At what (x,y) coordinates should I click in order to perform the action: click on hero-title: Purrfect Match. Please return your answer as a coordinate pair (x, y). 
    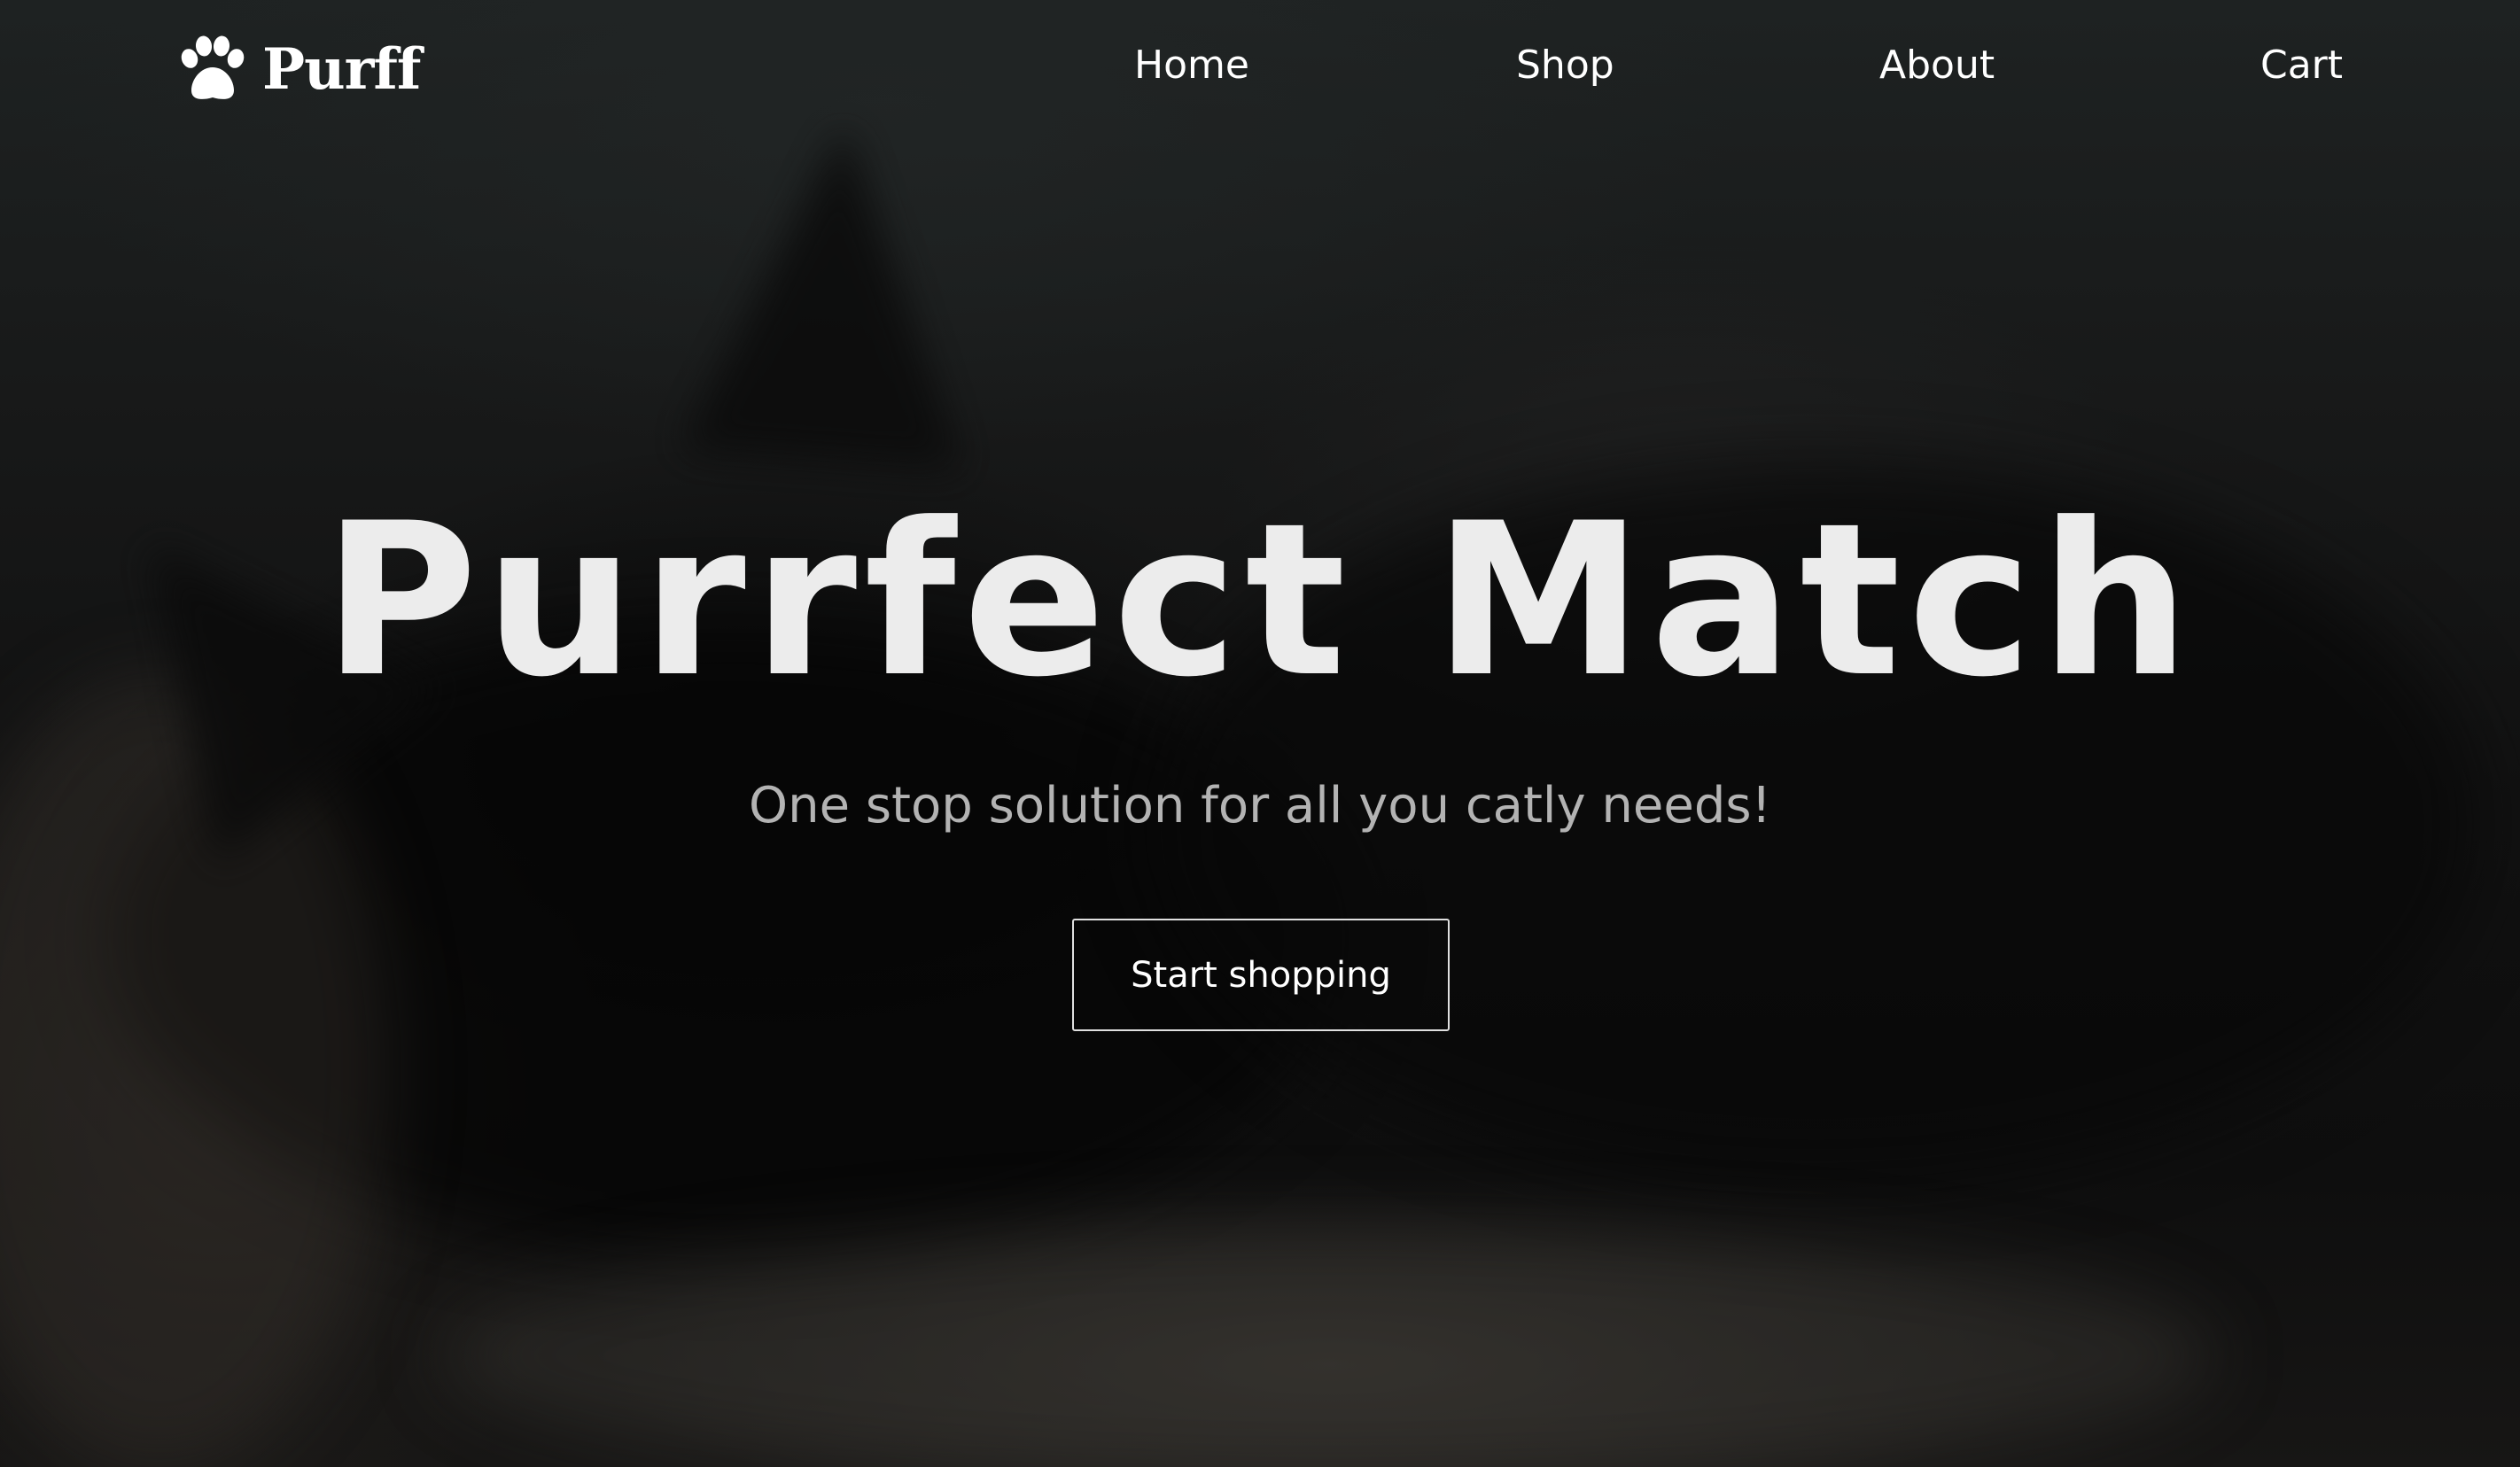
    Looking at the image, I should click on (1260, 601).